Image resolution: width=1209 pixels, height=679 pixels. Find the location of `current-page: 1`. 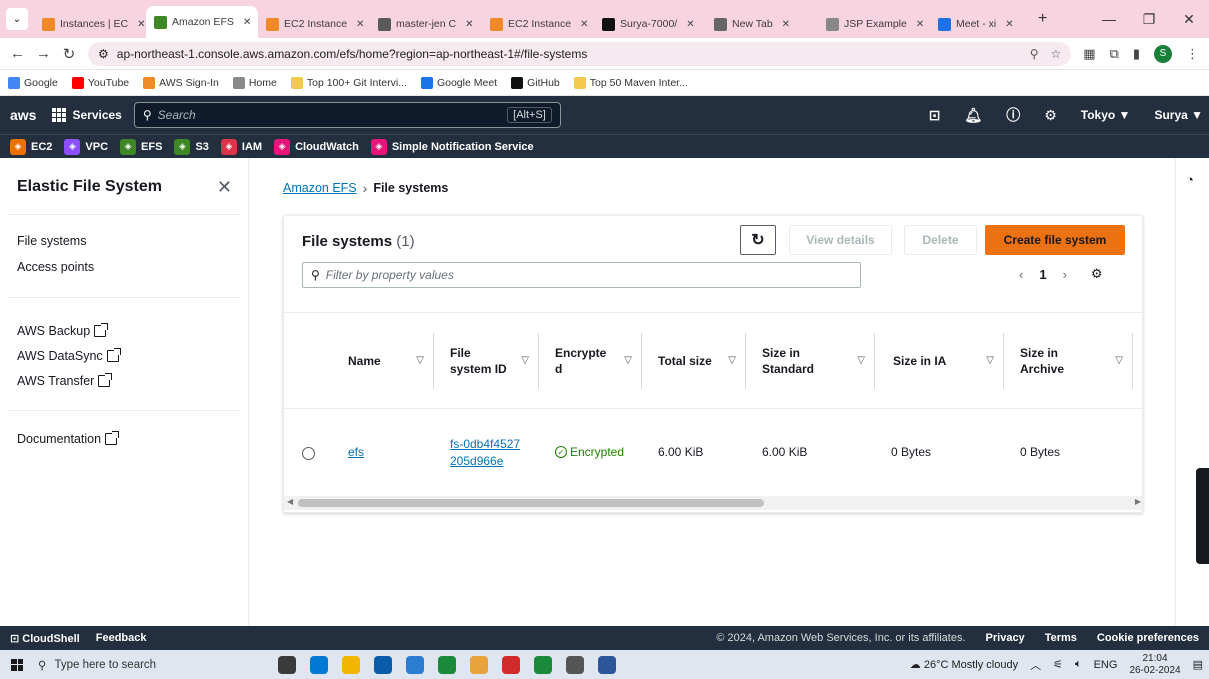

current-page: 1 is located at coordinates (1042, 274).